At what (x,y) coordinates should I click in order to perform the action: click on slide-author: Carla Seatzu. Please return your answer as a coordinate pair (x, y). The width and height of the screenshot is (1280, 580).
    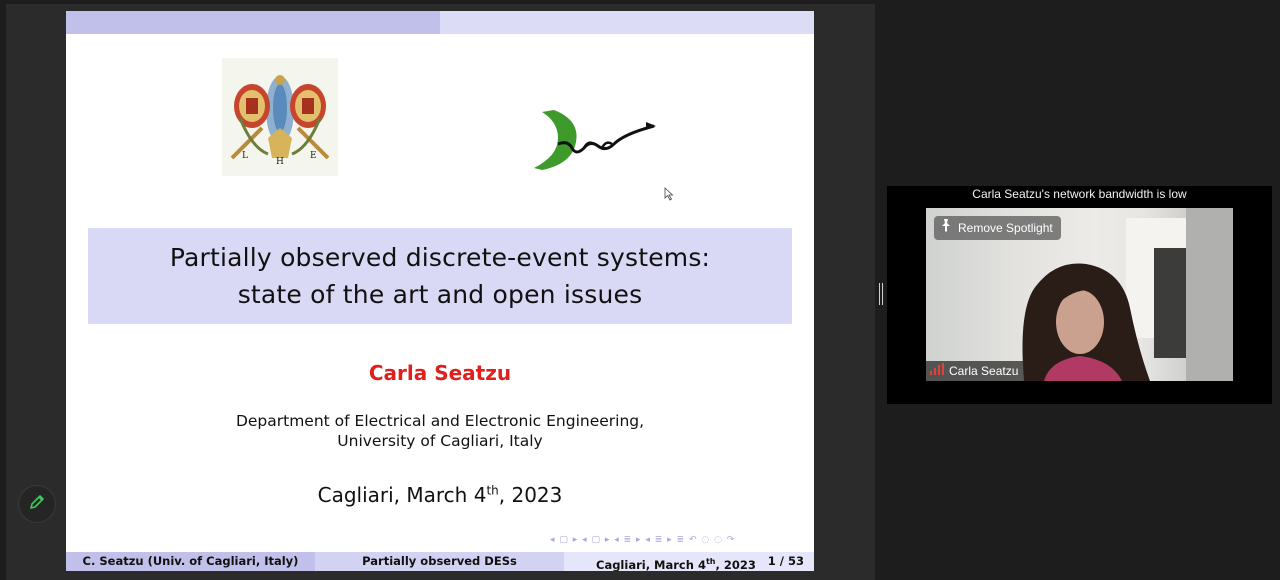
    Looking at the image, I should click on (440, 373).